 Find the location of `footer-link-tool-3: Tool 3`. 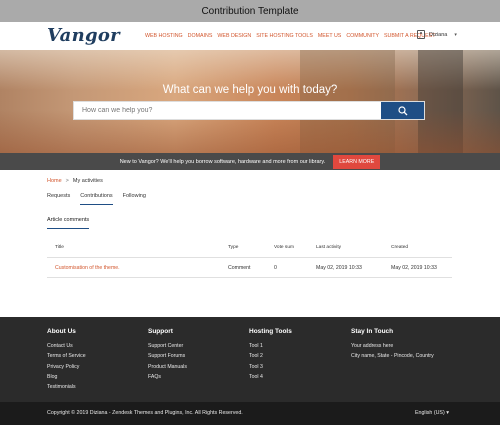

footer-link-tool-3: Tool 3 is located at coordinates (270, 367).